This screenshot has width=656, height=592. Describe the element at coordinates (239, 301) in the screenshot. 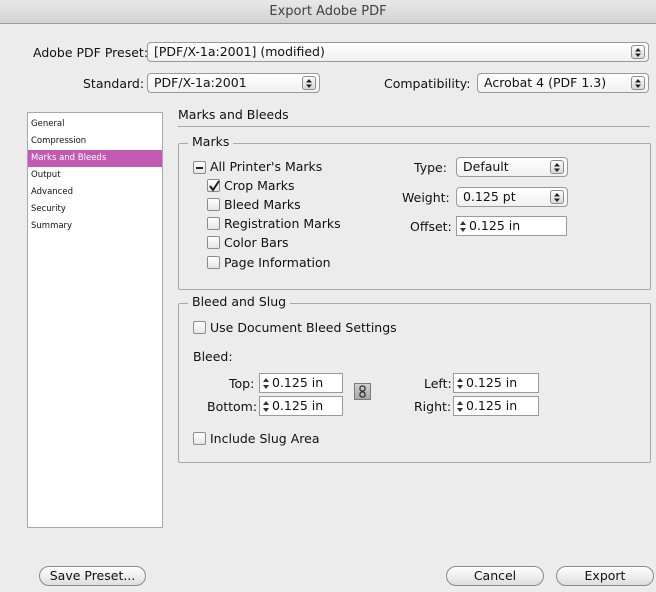

I see `bleed-slug-group-title: Bleed and Slug` at that location.